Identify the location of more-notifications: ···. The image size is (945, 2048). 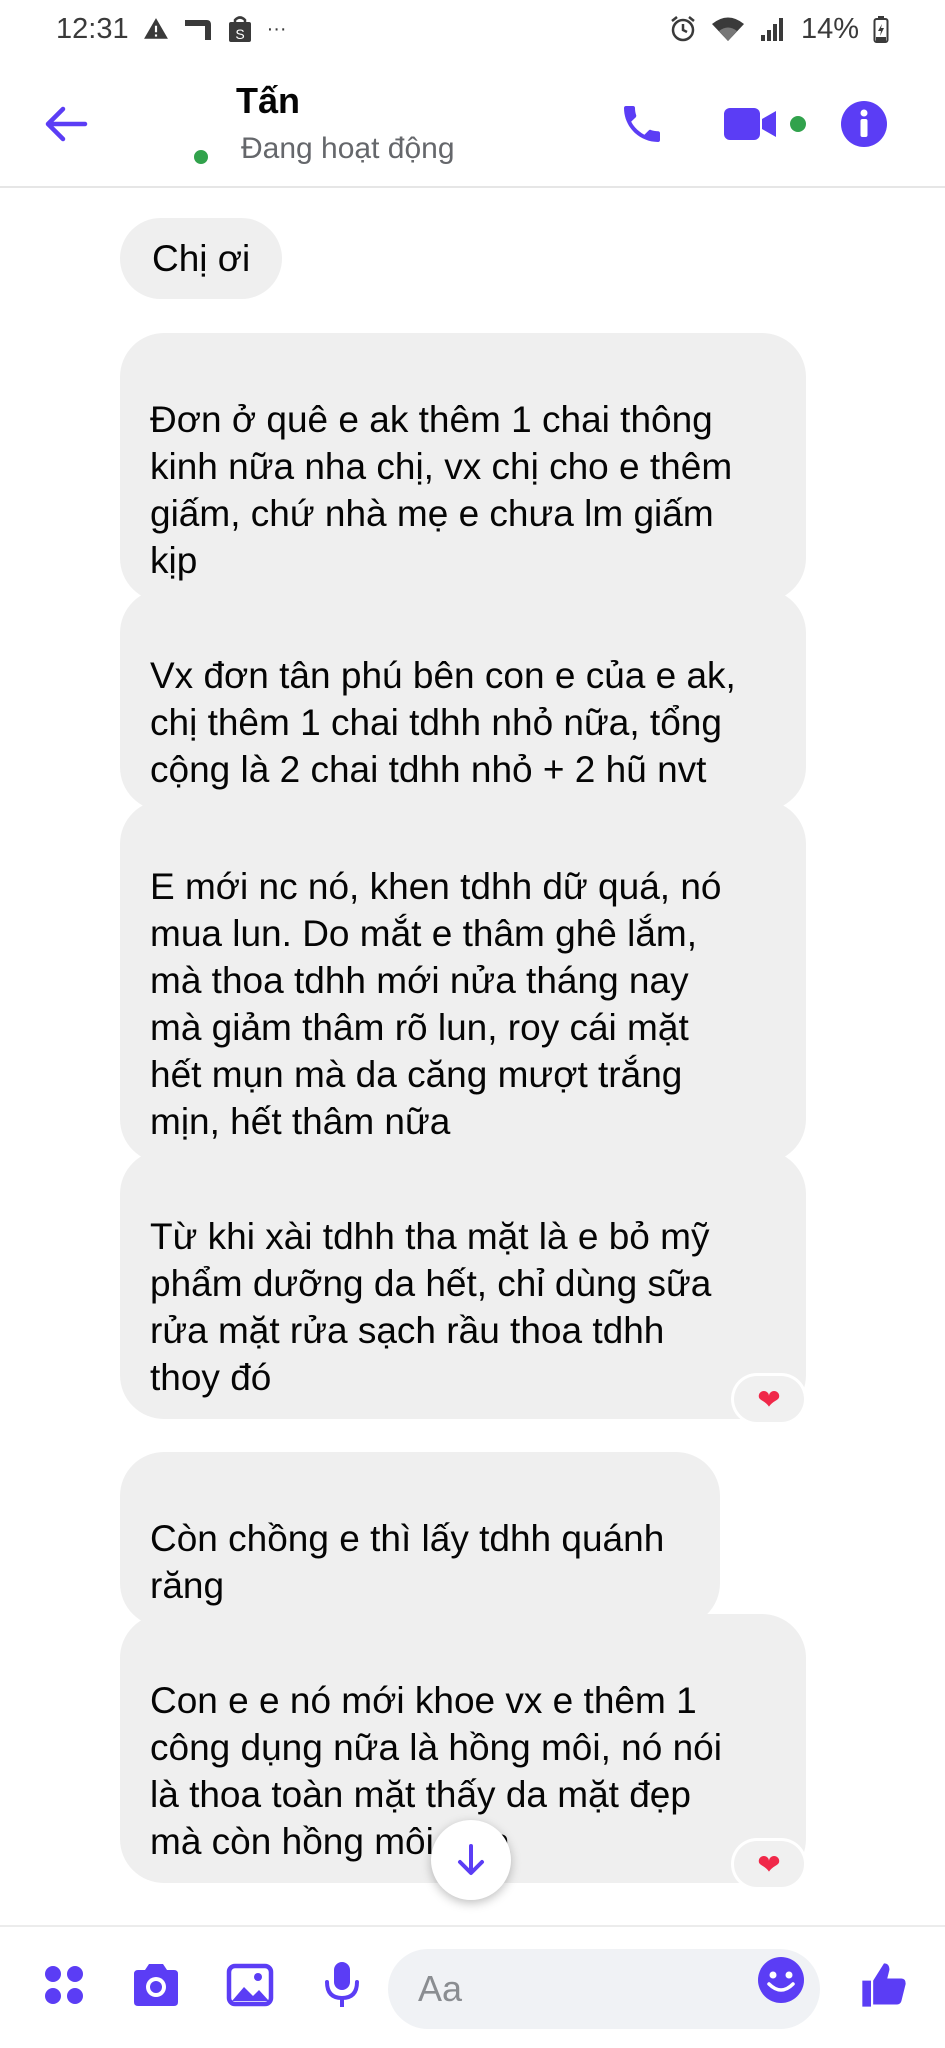
(276, 28).